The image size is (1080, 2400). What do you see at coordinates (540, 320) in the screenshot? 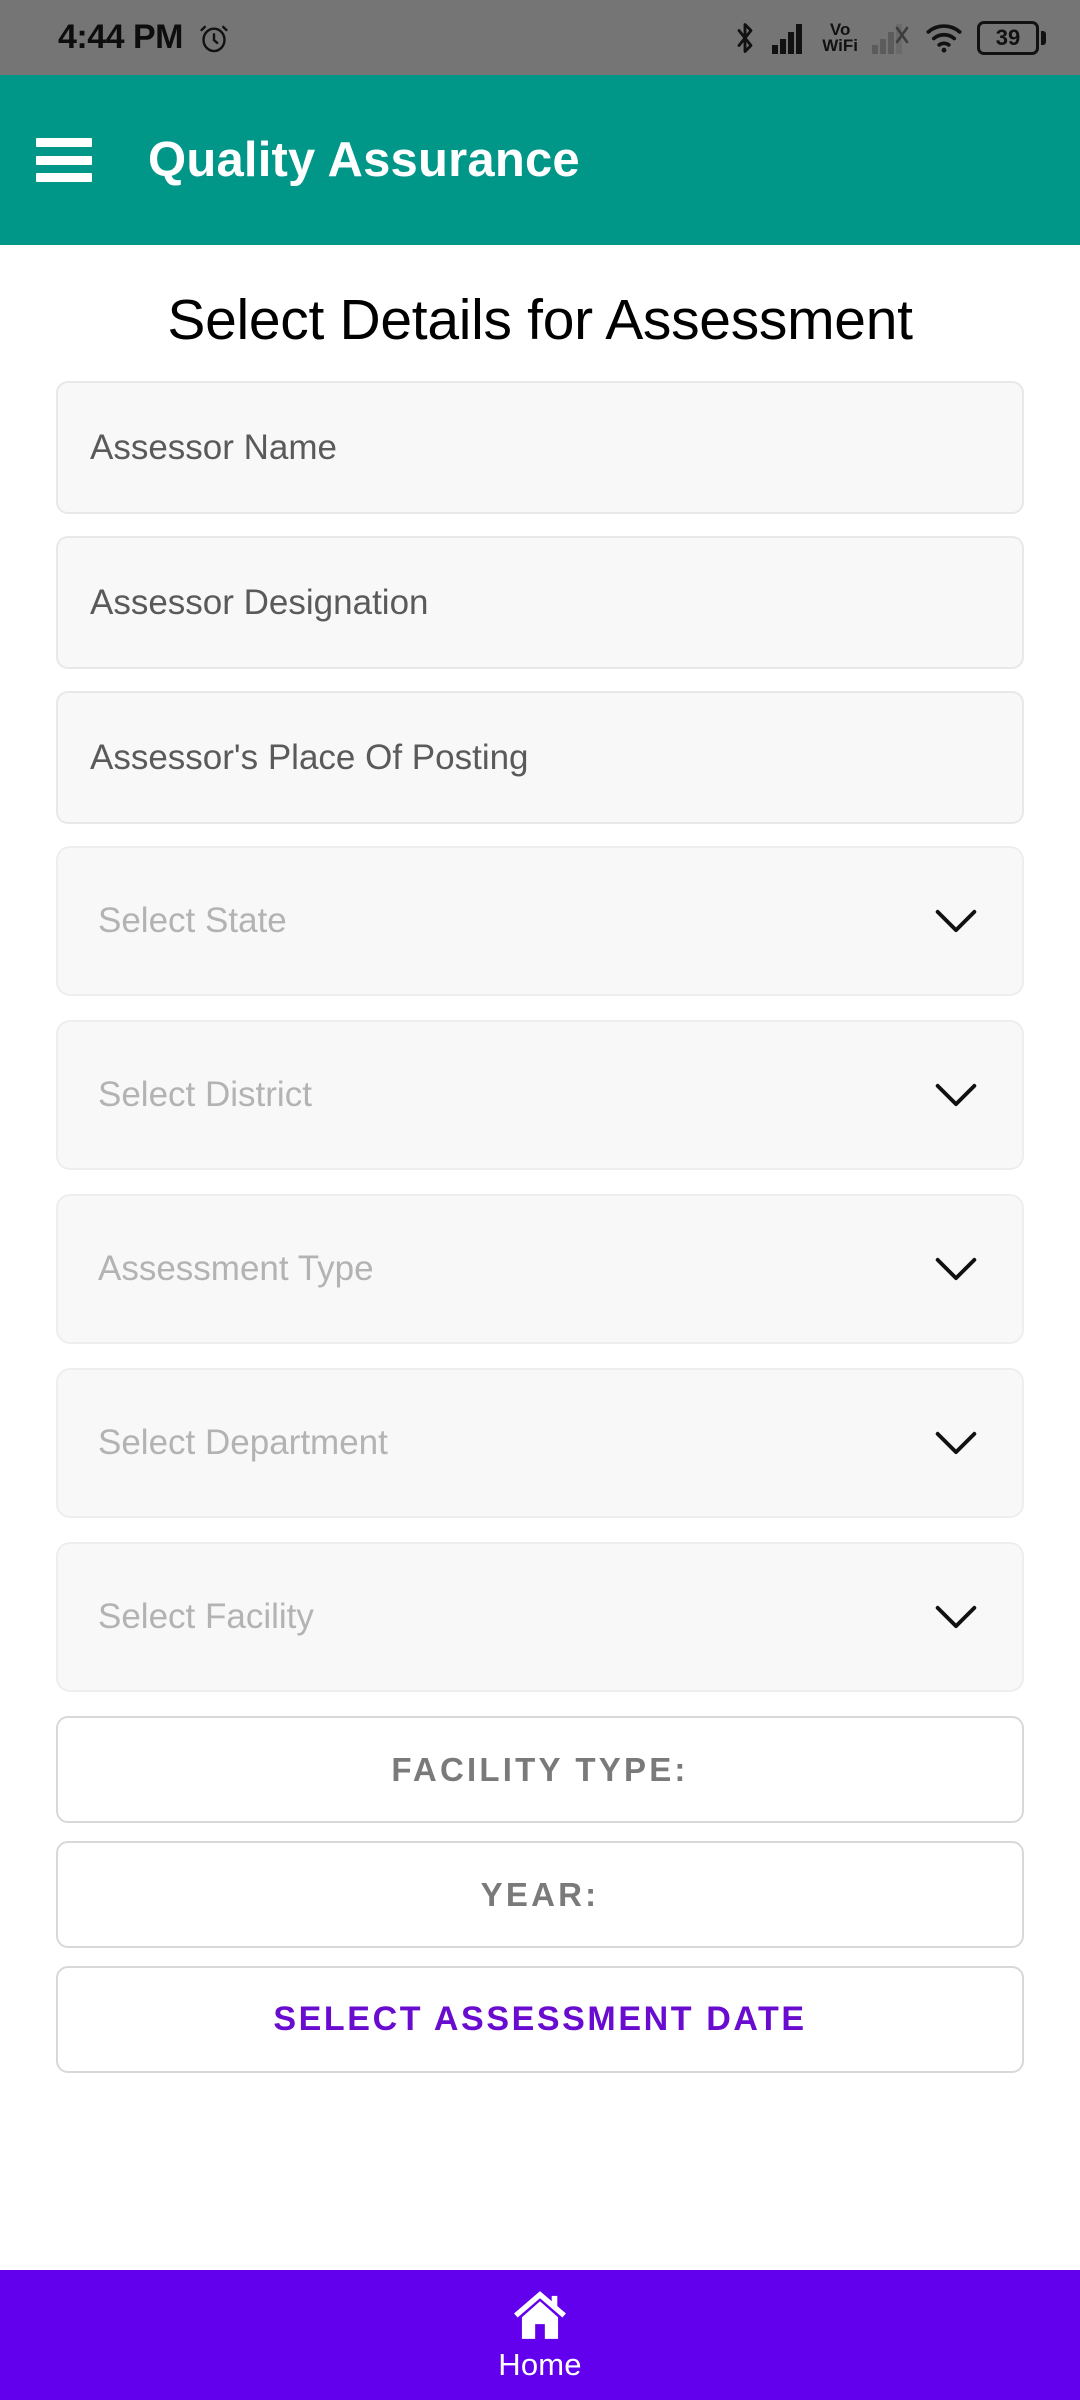
I see `page-title: Select Details for Assessment` at bounding box center [540, 320].